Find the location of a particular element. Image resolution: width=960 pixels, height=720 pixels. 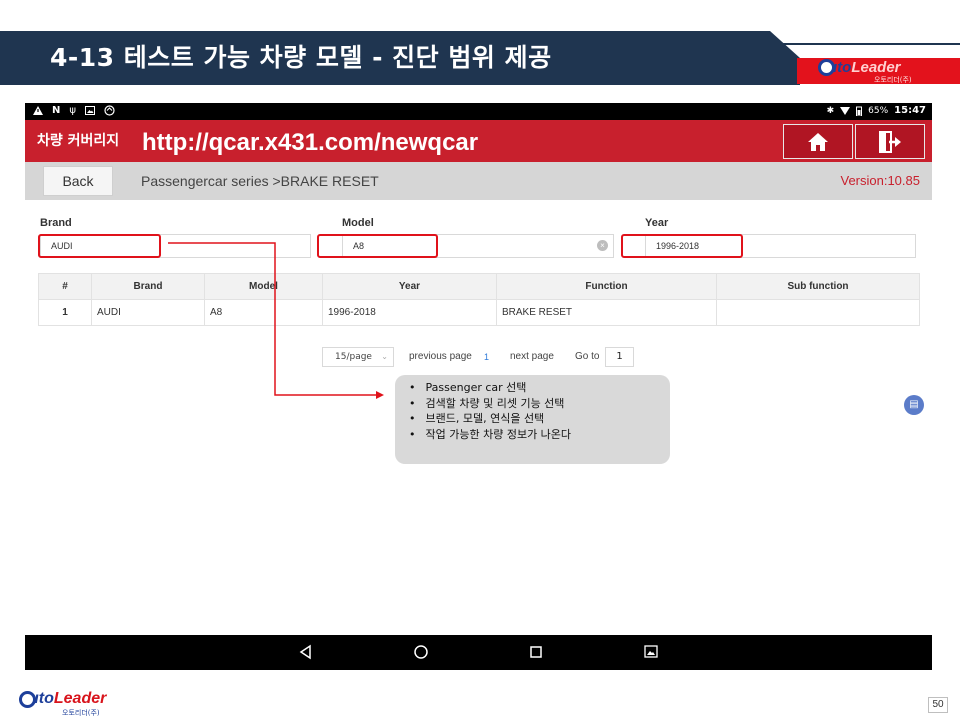

header-logo: utoLeader is located at coordinates (859, 67).